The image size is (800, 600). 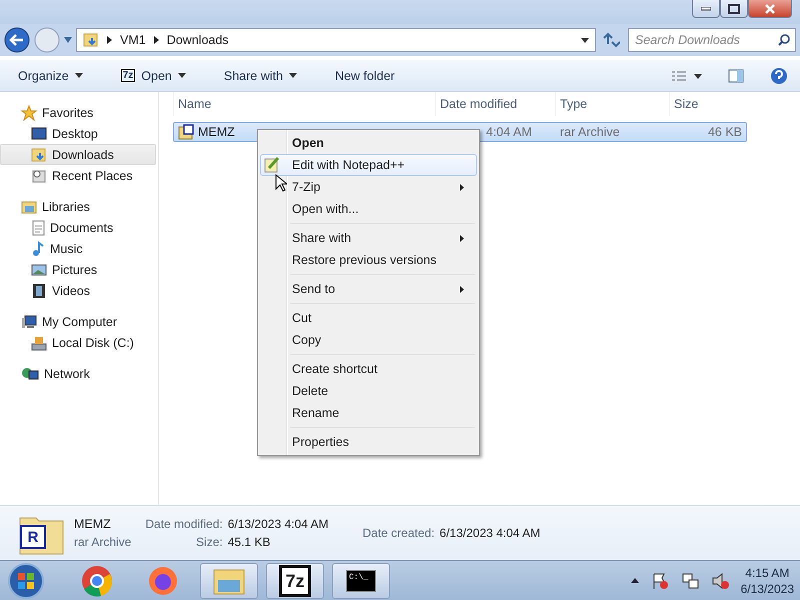 What do you see at coordinates (75, 133) in the screenshot?
I see `sidebar-label: Desktop` at bounding box center [75, 133].